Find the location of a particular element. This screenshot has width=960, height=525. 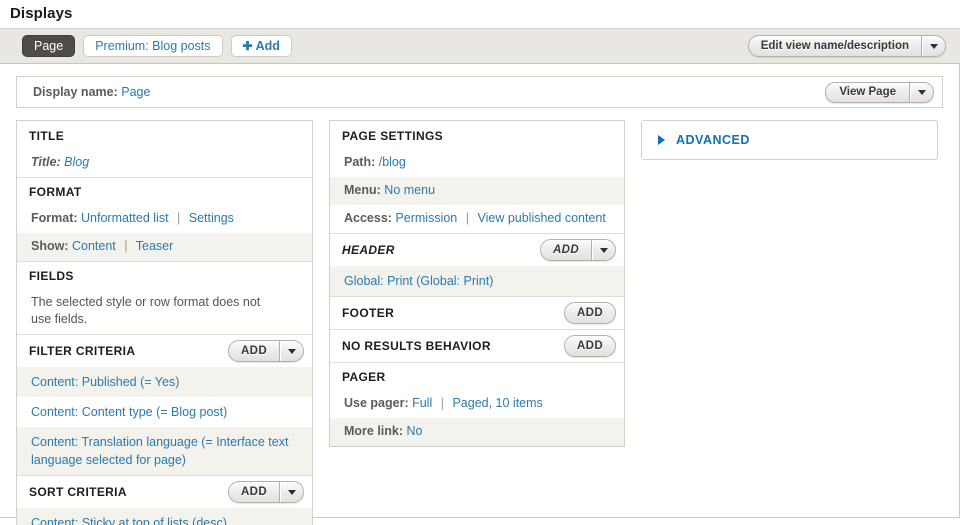

bucket-no-results-header: NO RESULTS BEHAVIOR Add is located at coordinates (477, 345).